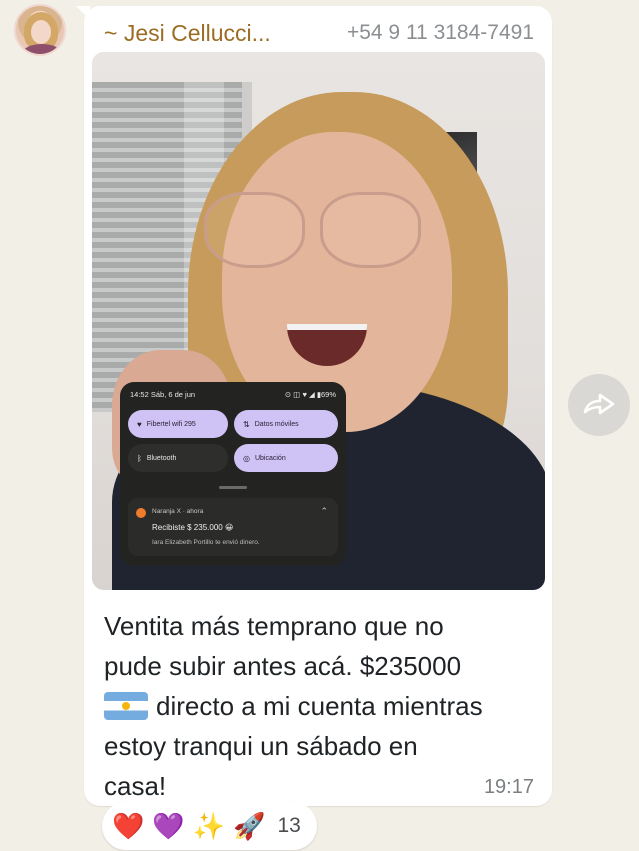 This screenshot has height=851, width=639. Describe the element at coordinates (178, 458) in the screenshot. I see `tile-bluetooth: ᛒ Bluetooth` at that location.